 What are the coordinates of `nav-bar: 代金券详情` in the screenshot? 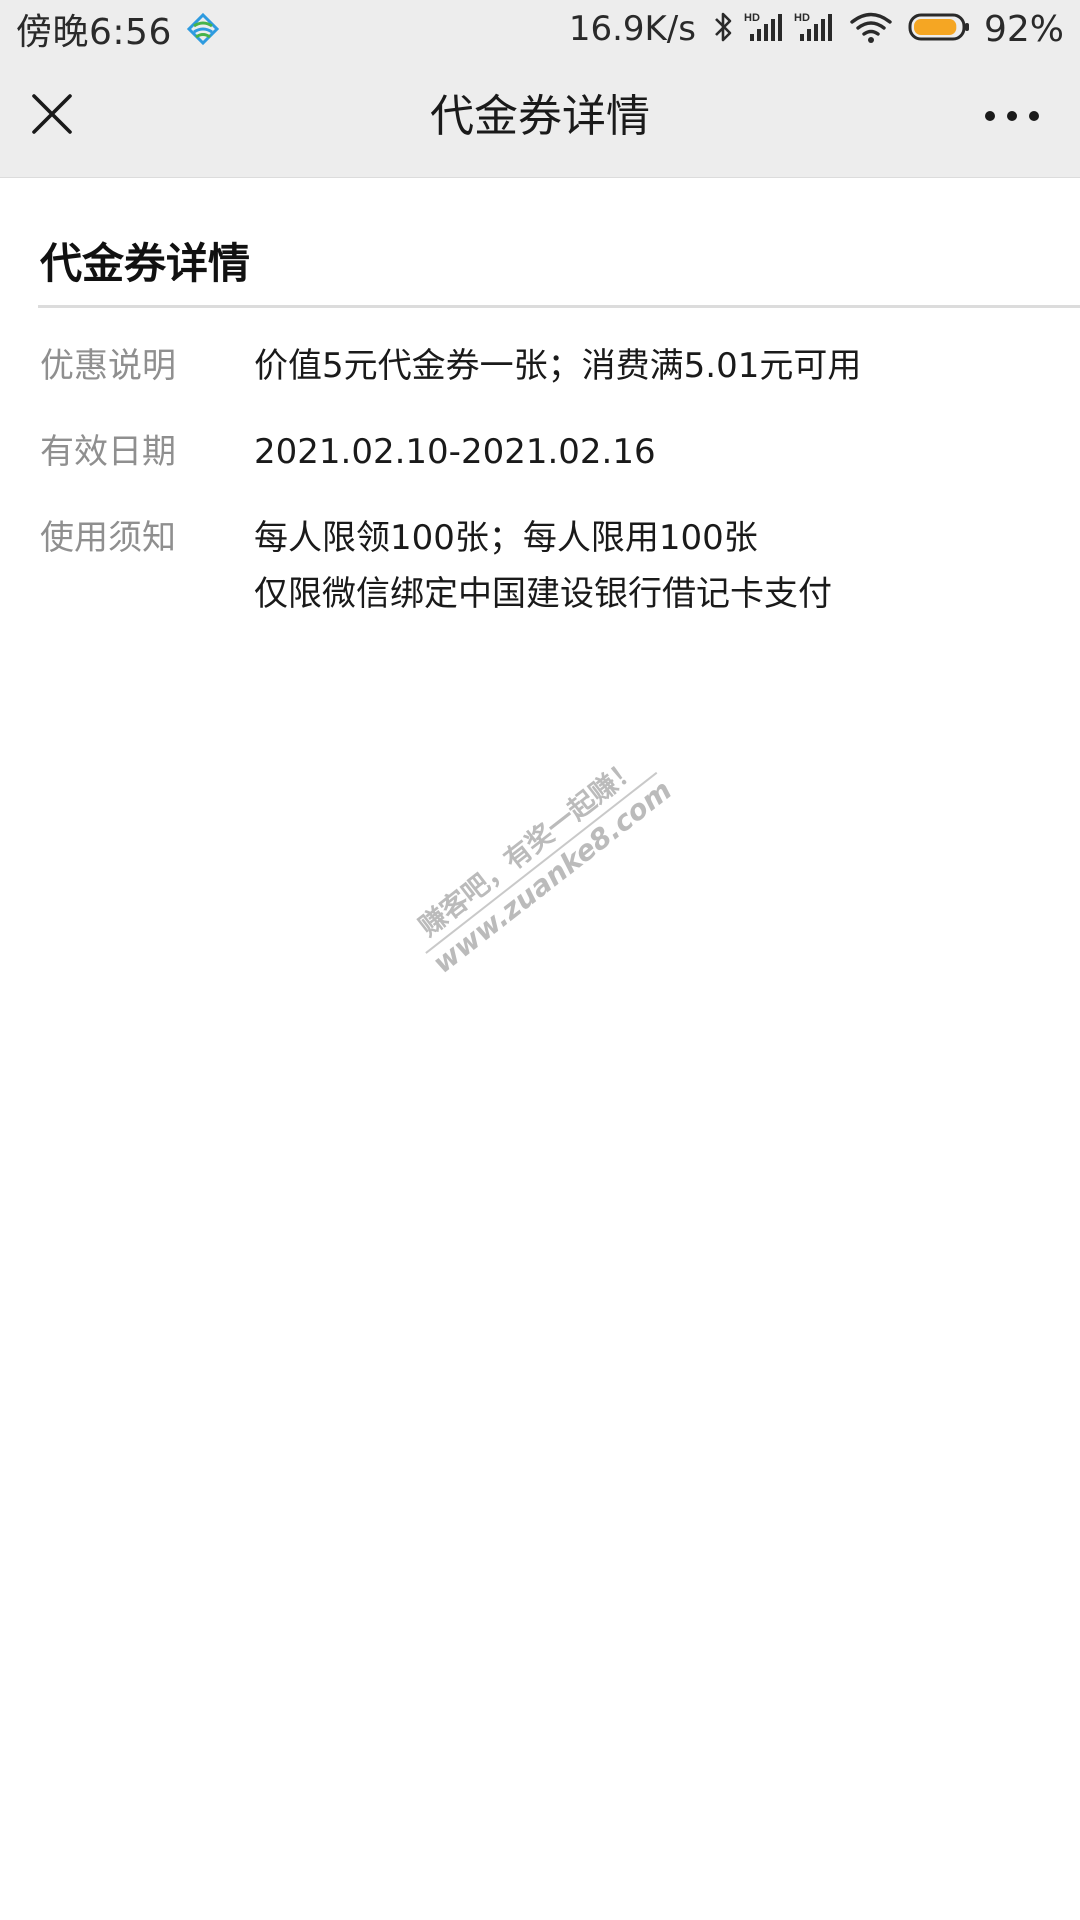 It's located at (540, 118).